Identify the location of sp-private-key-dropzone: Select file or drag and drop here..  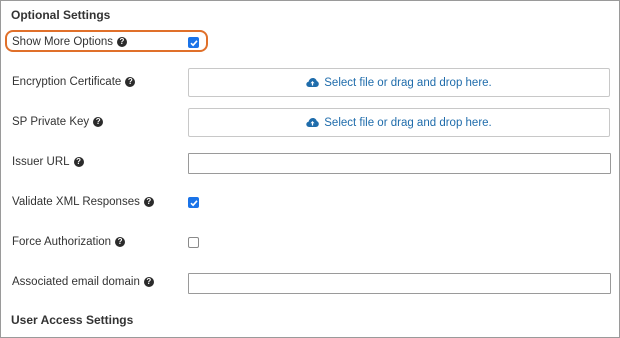
(399, 122).